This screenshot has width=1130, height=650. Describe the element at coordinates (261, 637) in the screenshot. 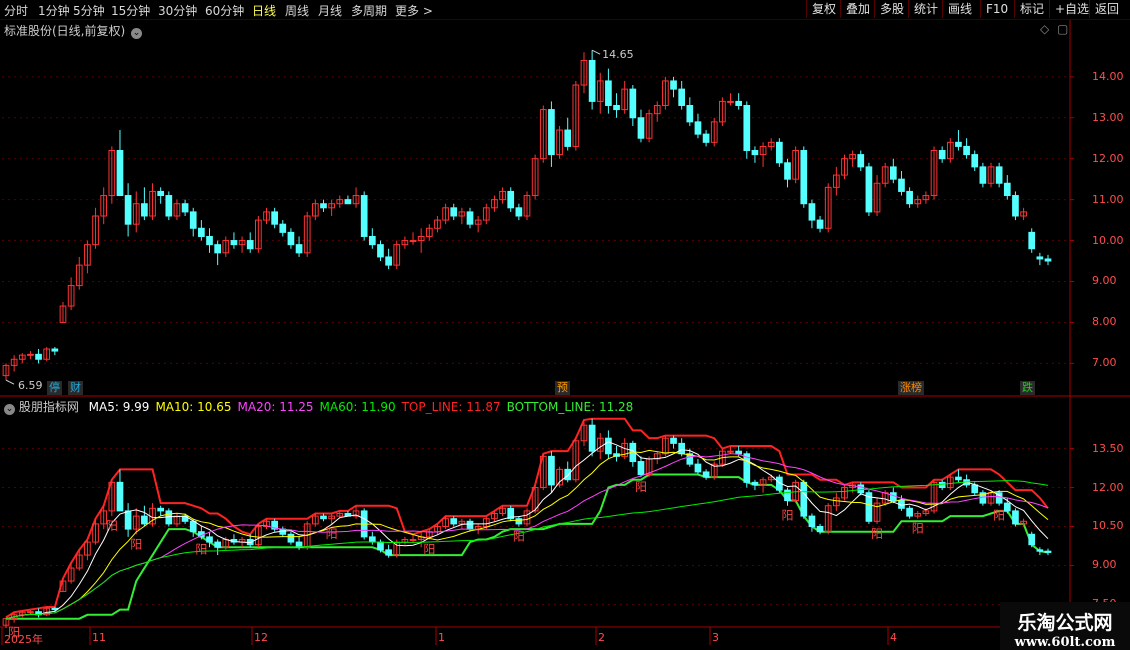

I see `date-label: 12` at that location.